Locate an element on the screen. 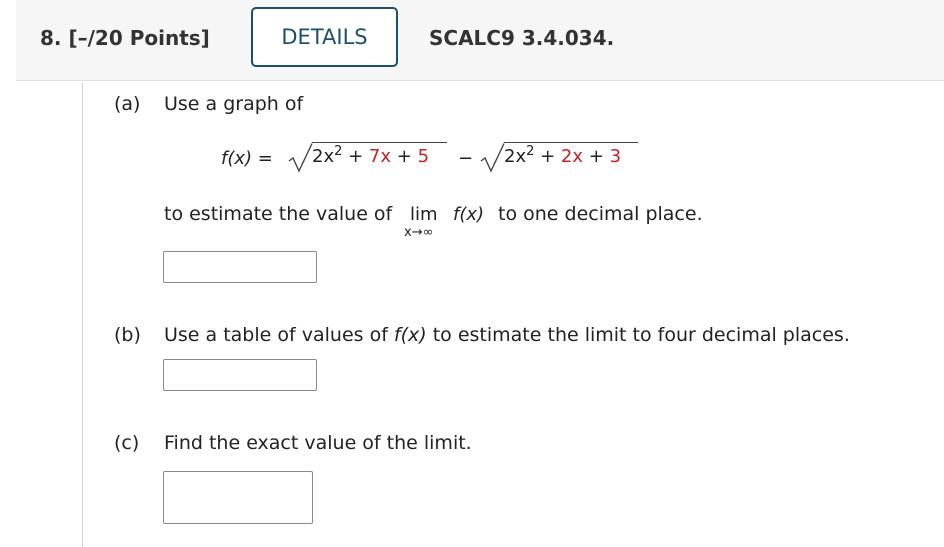 This screenshot has width=944, height=547. problem-id: SCALC9 3.4.034. is located at coordinates (522, 38).